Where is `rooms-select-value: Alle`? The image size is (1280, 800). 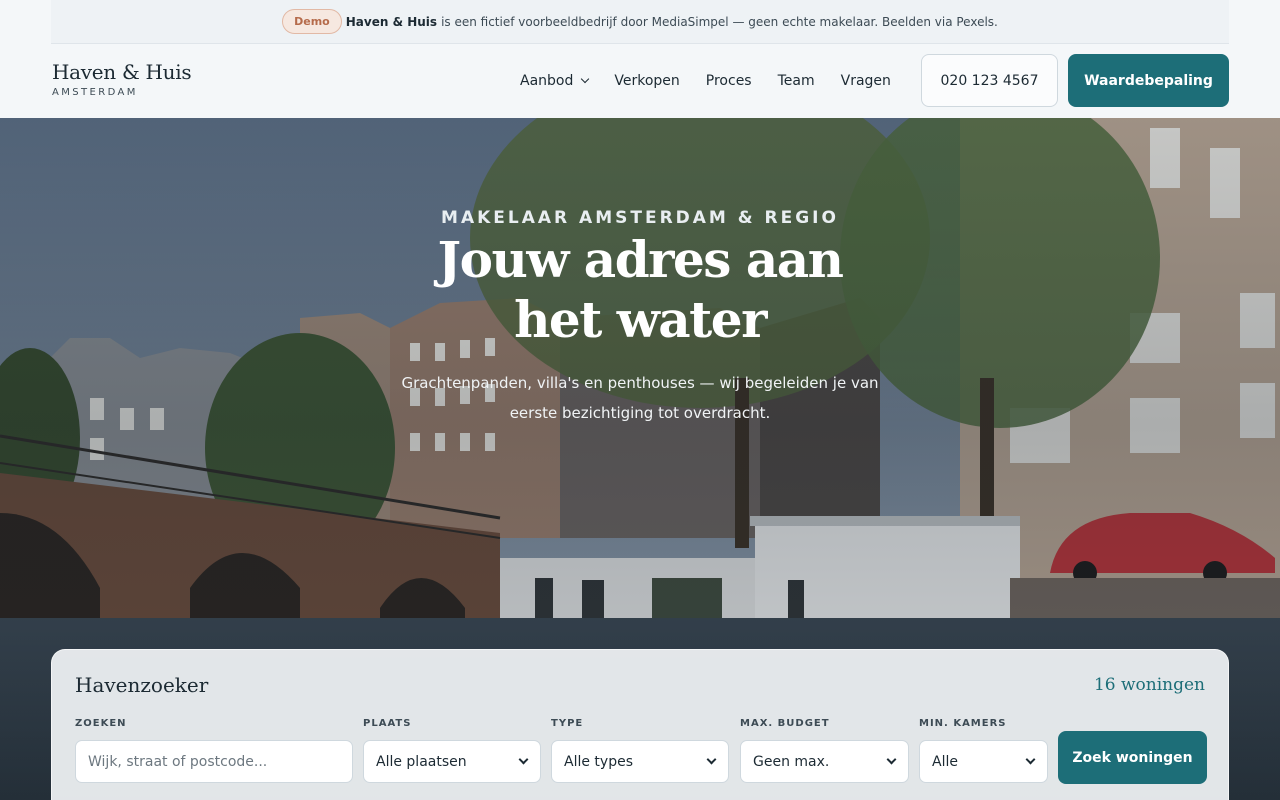 rooms-select-value: Alle is located at coordinates (945, 761).